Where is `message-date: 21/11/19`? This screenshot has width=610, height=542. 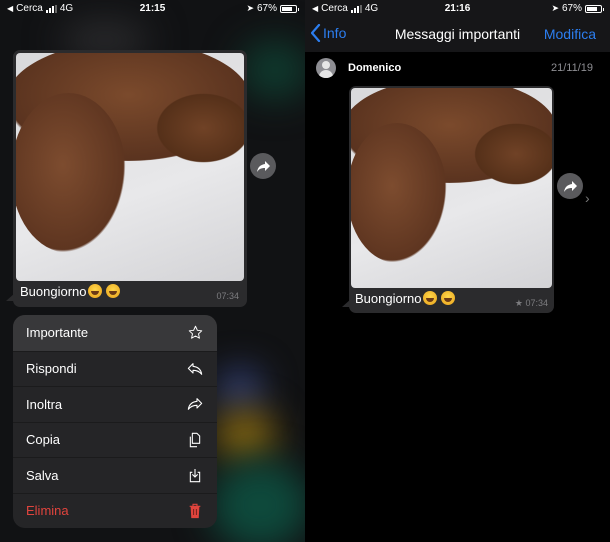
message-date: 21/11/19 is located at coordinates (571, 68).